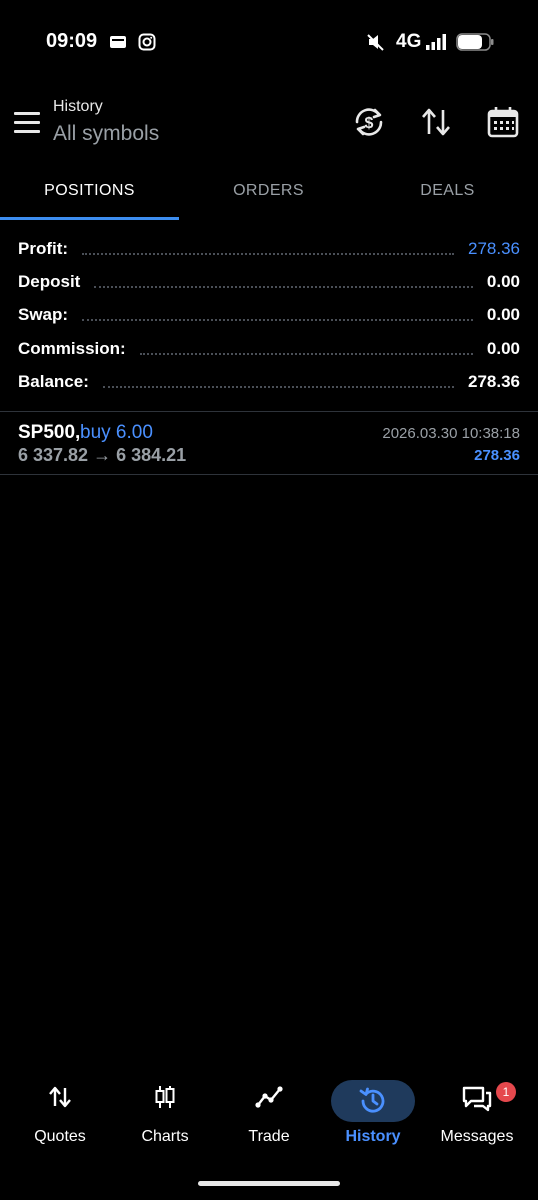  What do you see at coordinates (102, 455) in the screenshot?
I see `position-prices: 6 337.82 → 6 384.21` at bounding box center [102, 455].